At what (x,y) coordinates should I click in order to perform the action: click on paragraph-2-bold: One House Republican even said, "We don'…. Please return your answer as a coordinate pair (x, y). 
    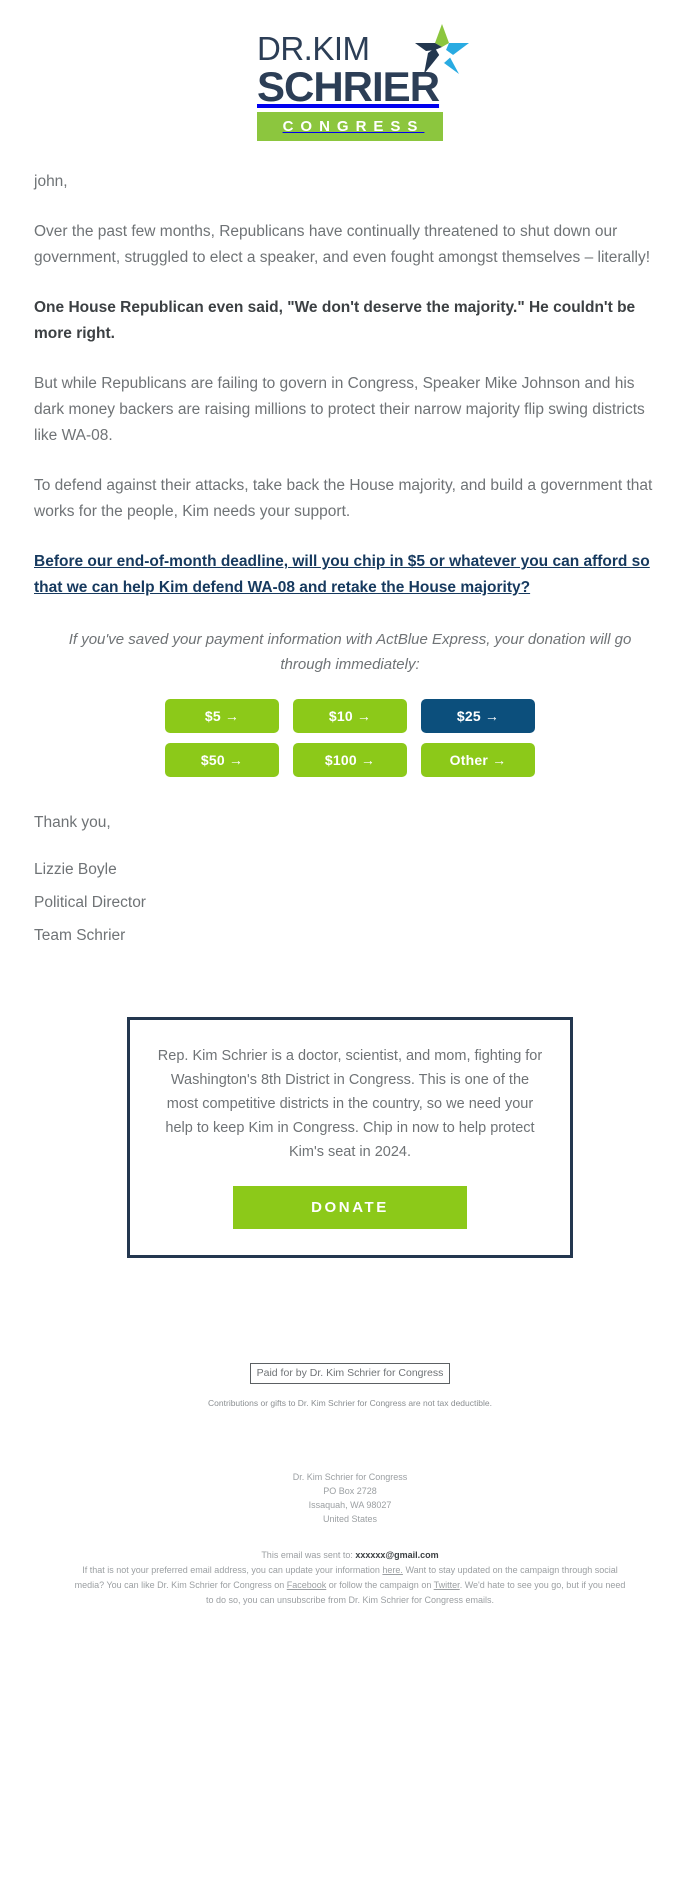
    Looking at the image, I should click on (335, 320).